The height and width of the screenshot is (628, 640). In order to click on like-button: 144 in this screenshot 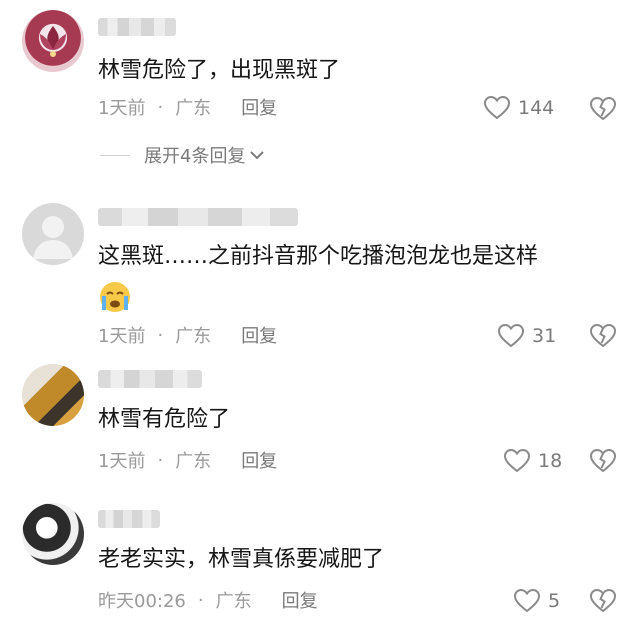, I will do `click(519, 108)`.